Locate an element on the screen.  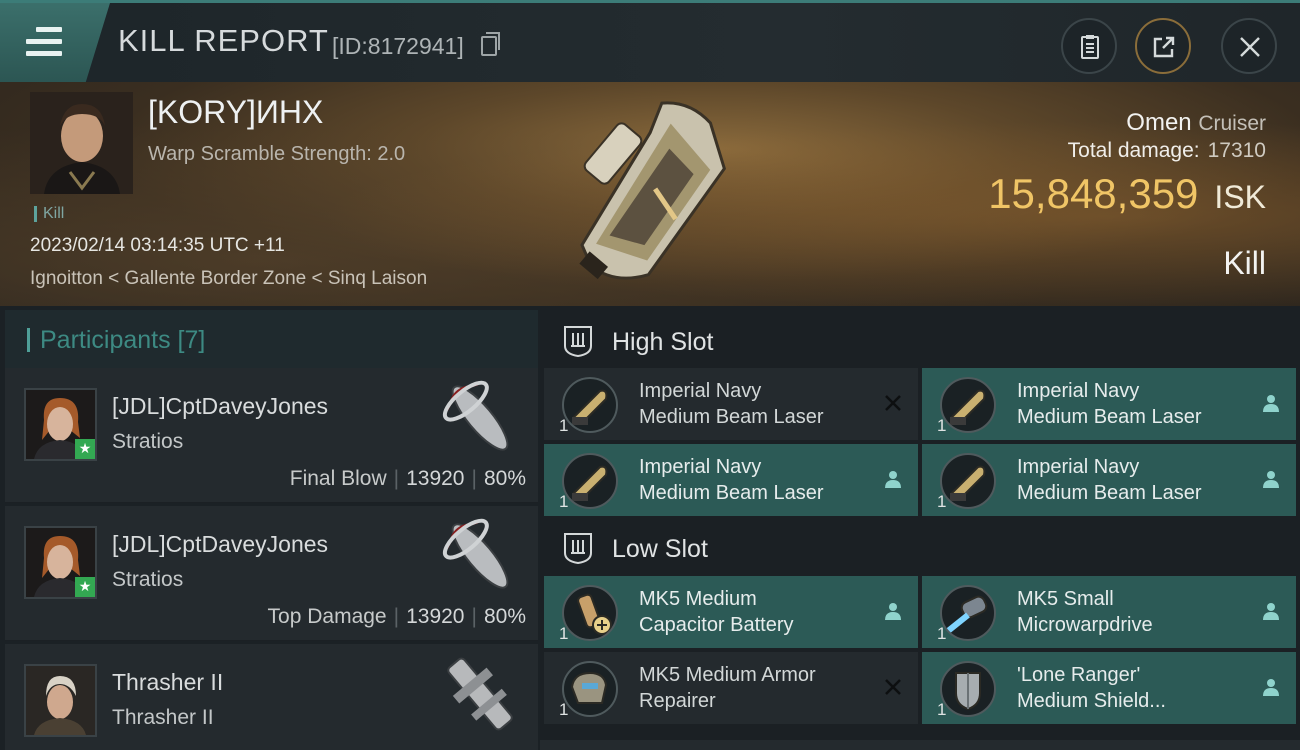
clipboard-button is located at coordinates (1089, 46).